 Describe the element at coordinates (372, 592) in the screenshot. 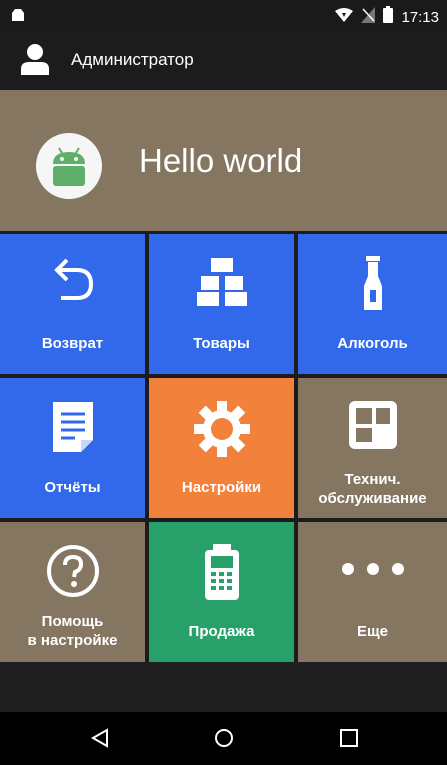

I see `tile-more: Еще` at that location.